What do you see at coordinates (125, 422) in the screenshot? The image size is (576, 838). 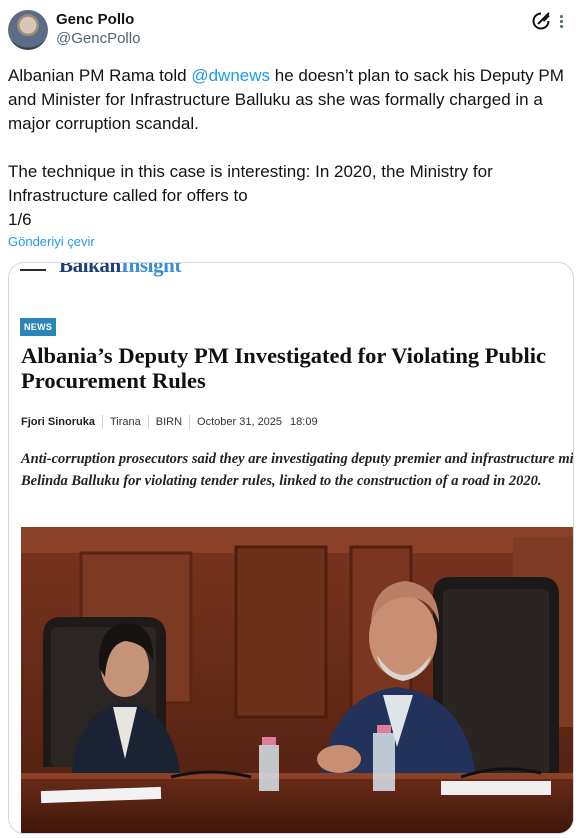 I see `byline-location: Tirana` at bounding box center [125, 422].